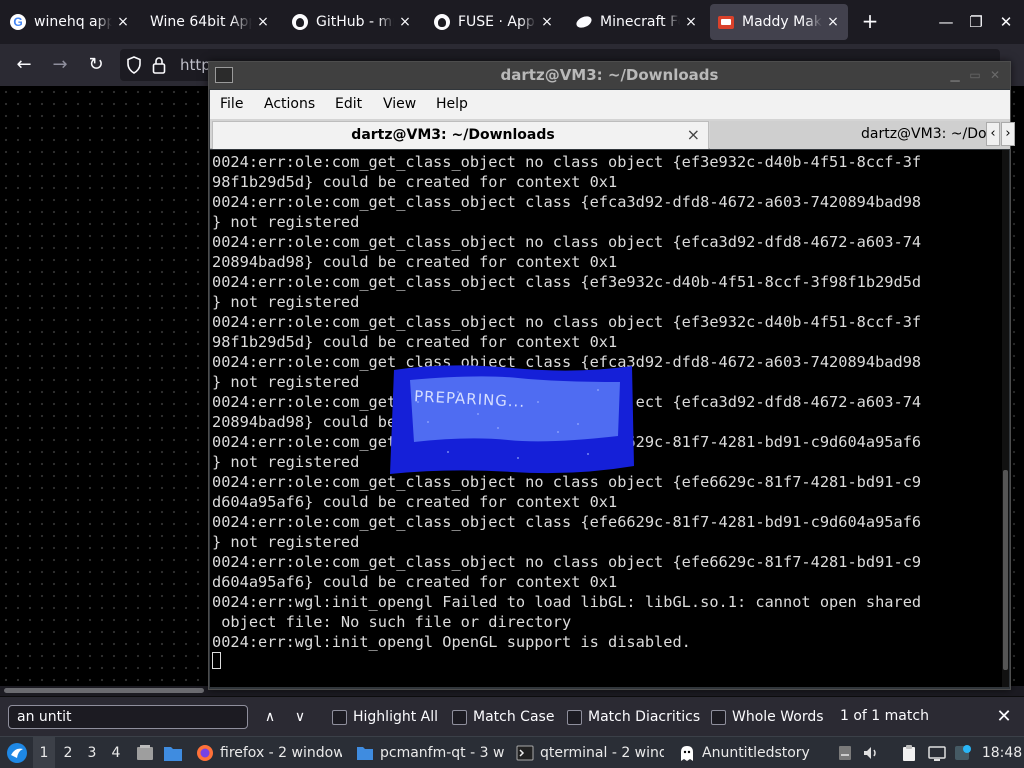  I want to click on terminal-title: dartz@VM3: ~/Downloads, so click(609, 75).